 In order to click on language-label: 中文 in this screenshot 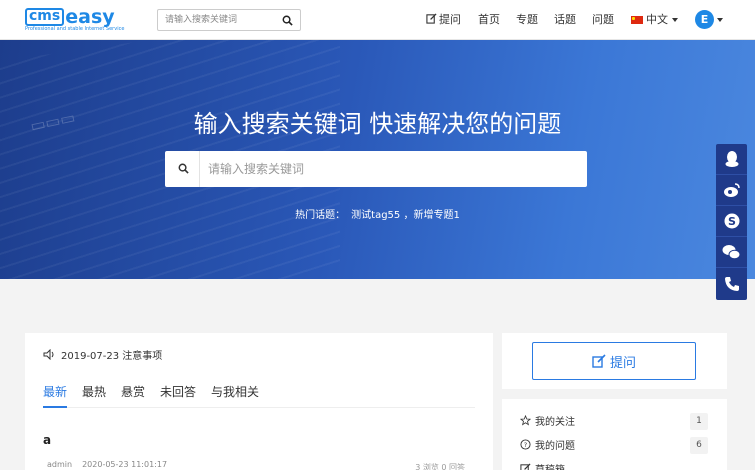, I will do `click(657, 19)`.